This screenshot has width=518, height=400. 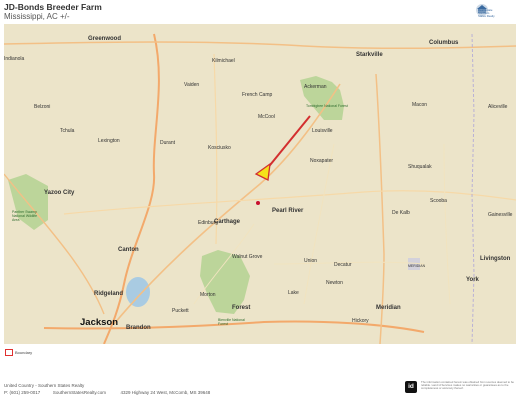 What do you see at coordinates (334, 283) in the screenshot?
I see `place-newton: Newton` at bounding box center [334, 283].